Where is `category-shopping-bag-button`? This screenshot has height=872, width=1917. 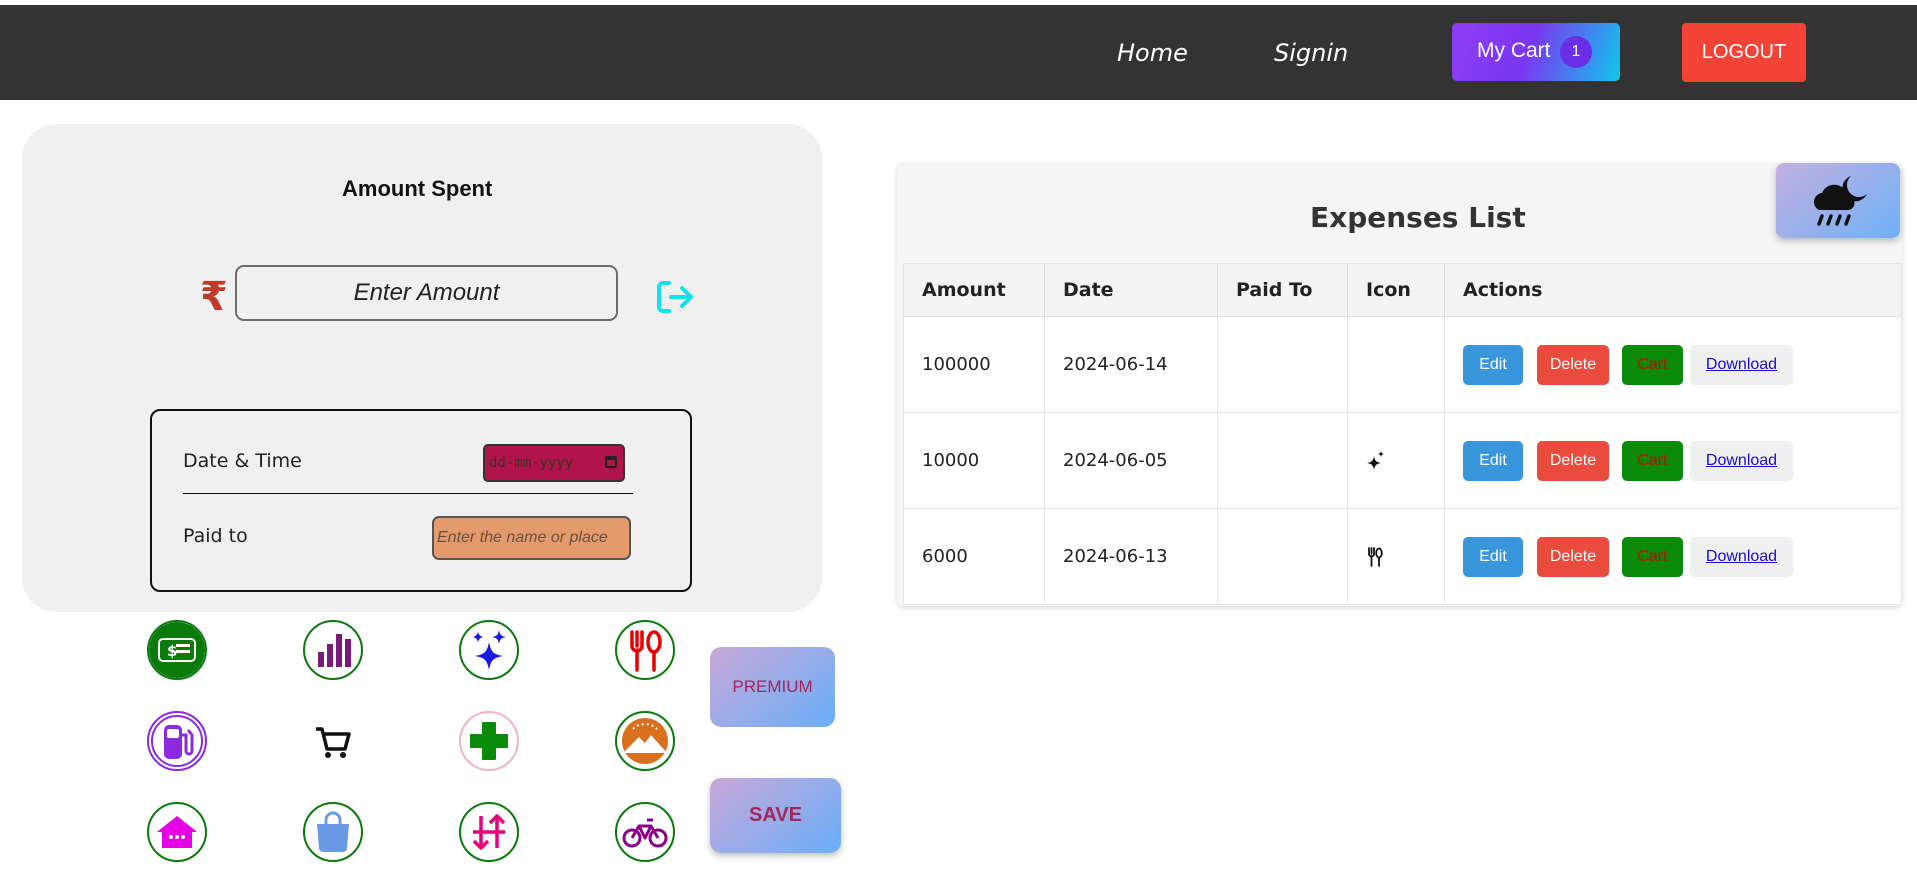
category-shopping-bag-button is located at coordinates (333, 832).